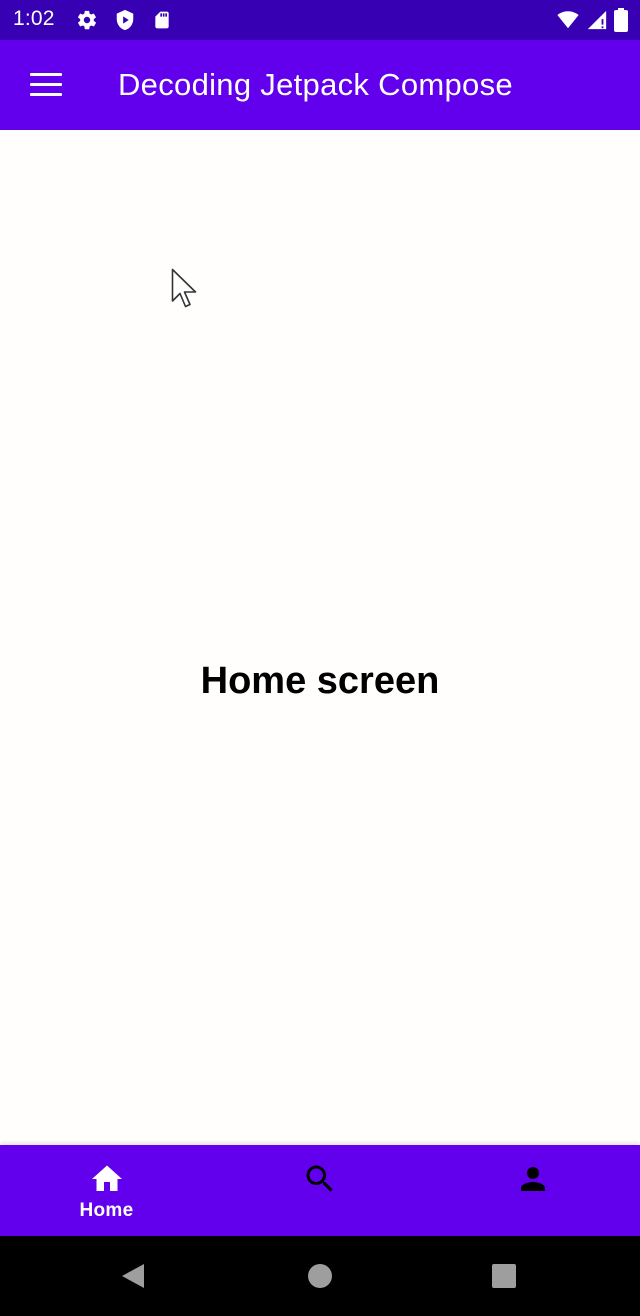 The height and width of the screenshot is (1316, 640). What do you see at coordinates (597, 22) in the screenshot?
I see `cellular-signal-icon` at bounding box center [597, 22].